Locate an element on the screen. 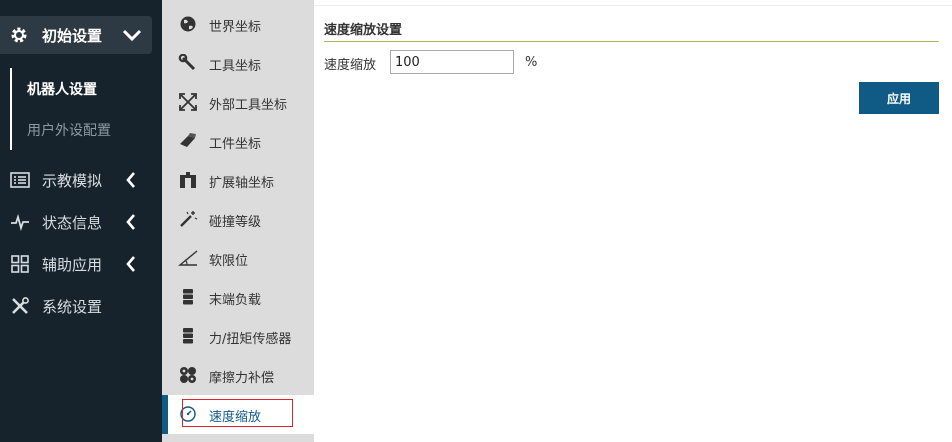  active-indicator is located at coordinates (165, 414).